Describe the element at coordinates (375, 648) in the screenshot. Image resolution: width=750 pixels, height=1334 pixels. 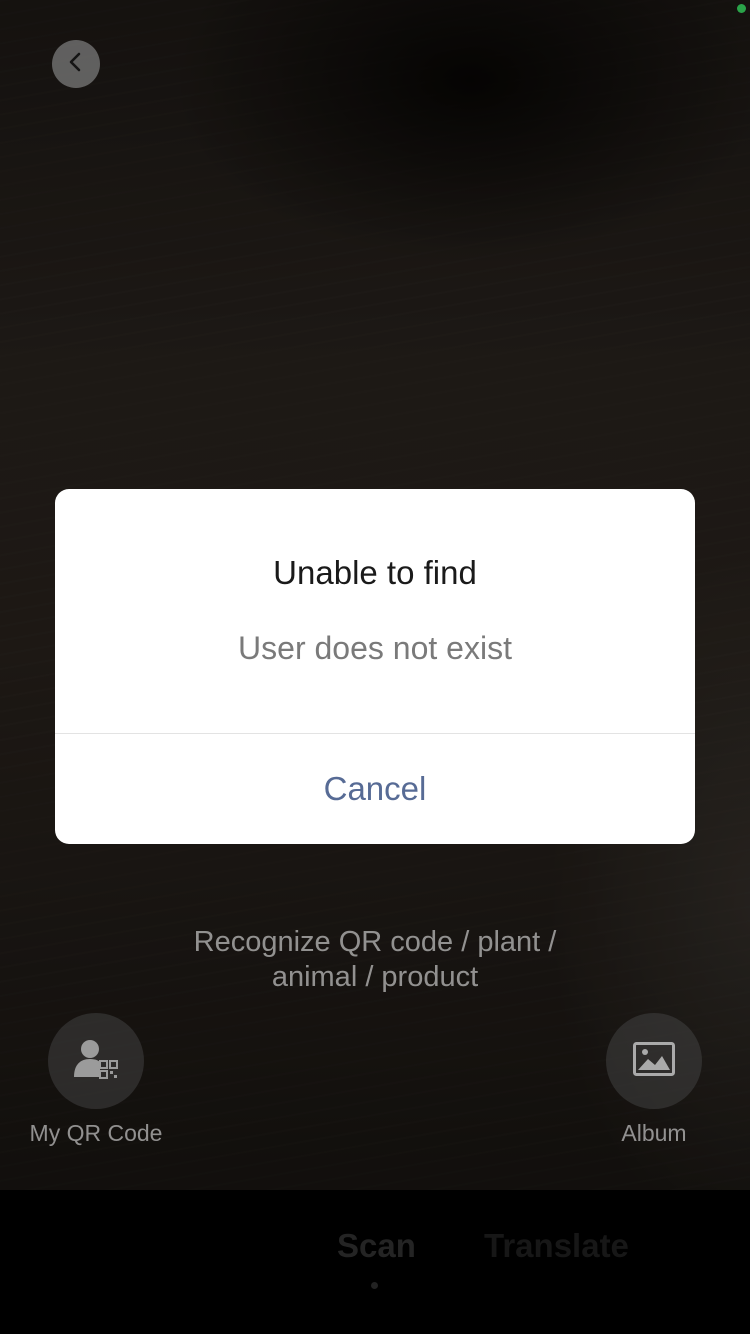
I see `dialog-message: User does not exist` at that location.